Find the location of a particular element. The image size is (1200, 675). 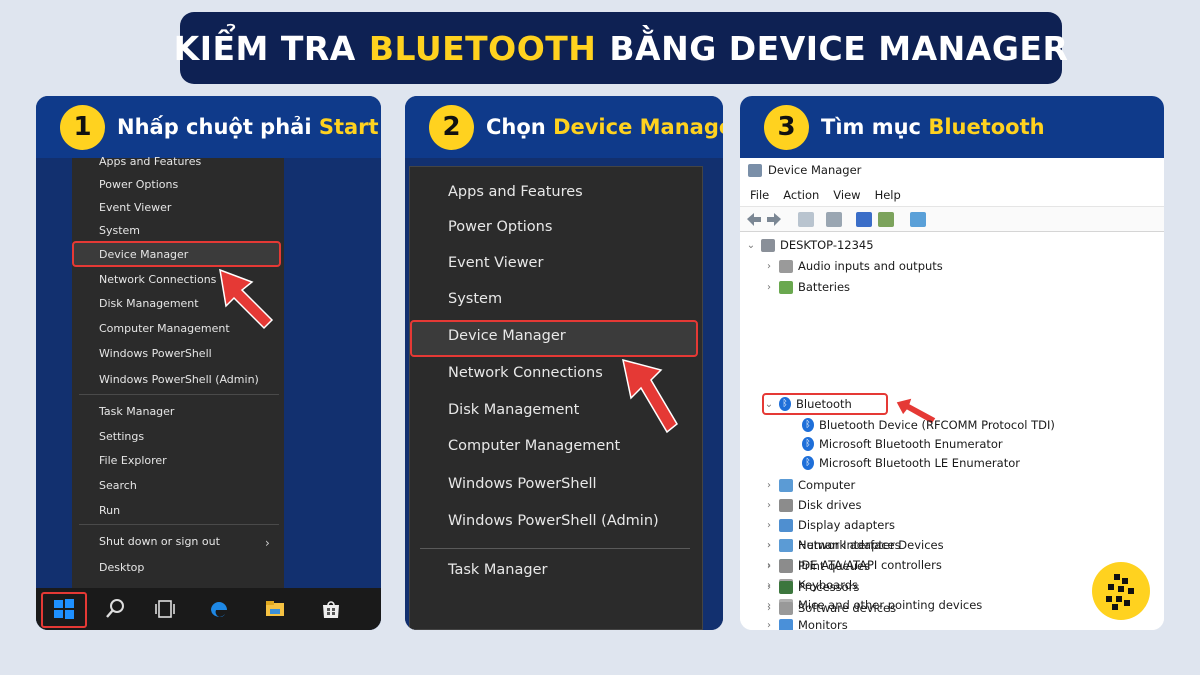

tree-item-hid: › Human Interface Devices is located at coordinates (854, 545).